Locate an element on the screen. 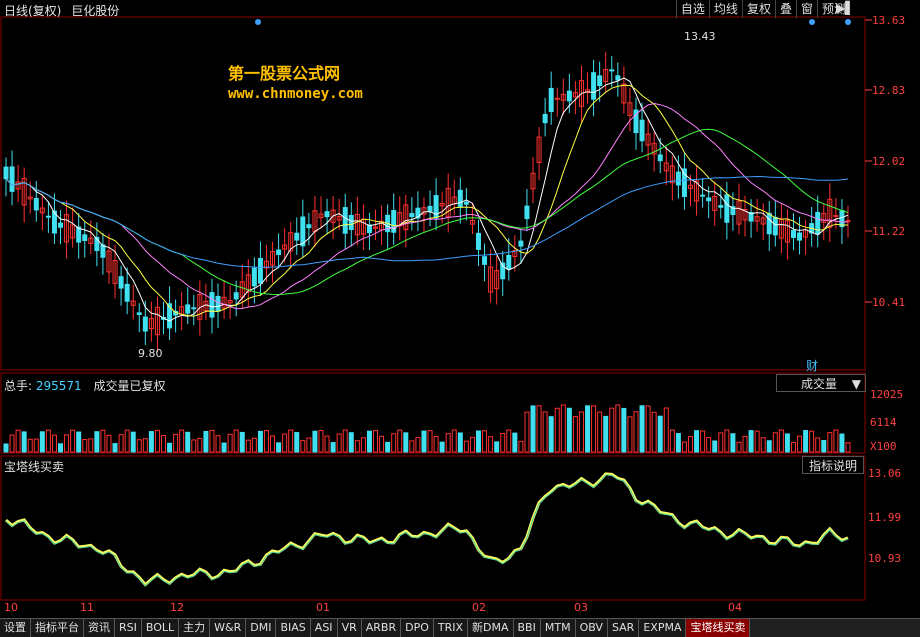 Image resolution: width=920 pixels, height=637 pixels. restore-rights-button: 复权 is located at coordinates (758, 9).